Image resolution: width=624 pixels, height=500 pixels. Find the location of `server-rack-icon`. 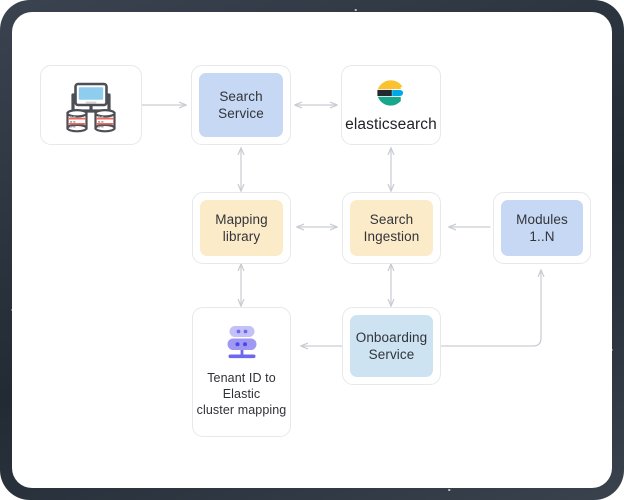

server-rack-icon is located at coordinates (242, 343).